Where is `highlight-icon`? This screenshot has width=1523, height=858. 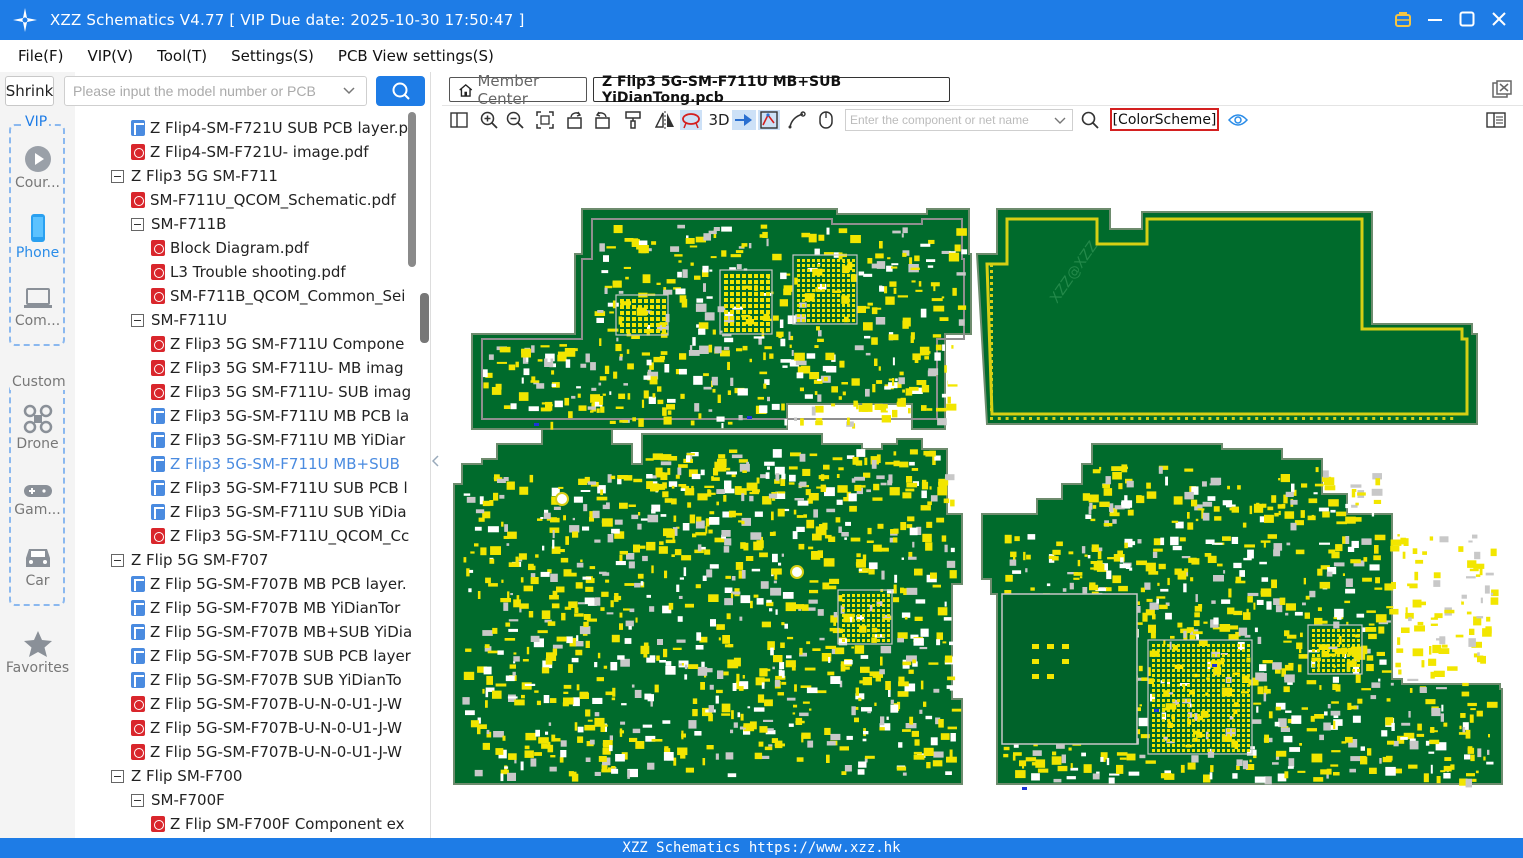
highlight-icon is located at coordinates (769, 120).